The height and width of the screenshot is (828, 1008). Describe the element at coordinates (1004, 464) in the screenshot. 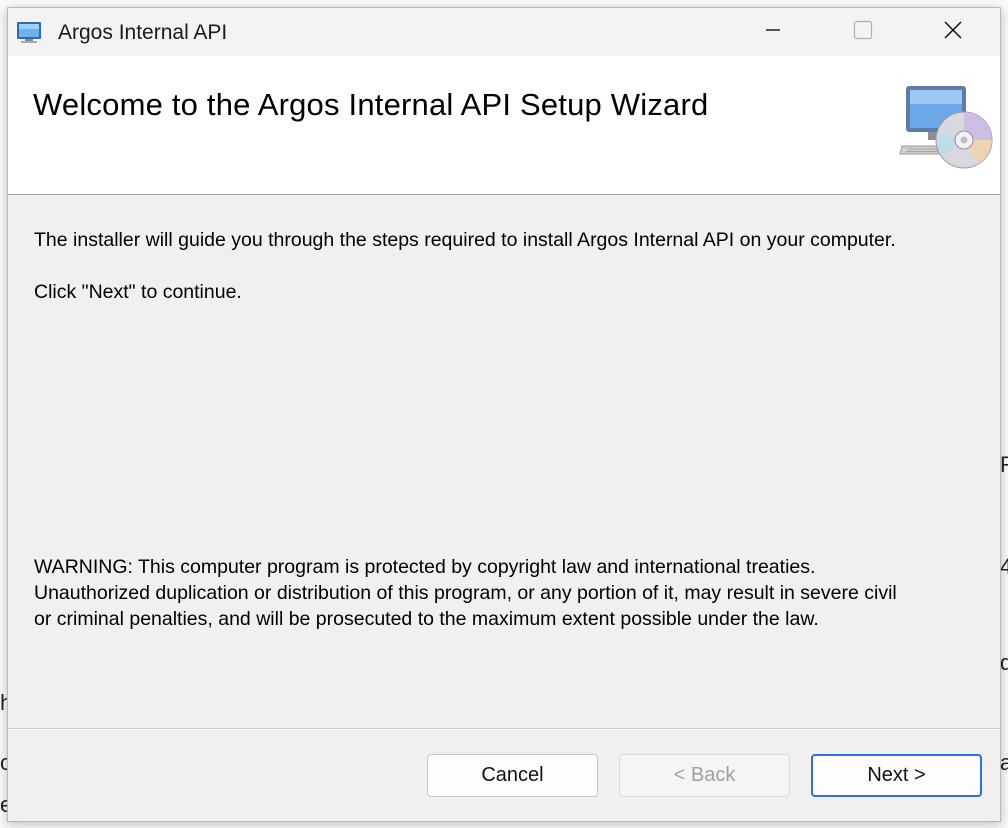

I see `background-text-fragment: R` at that location.